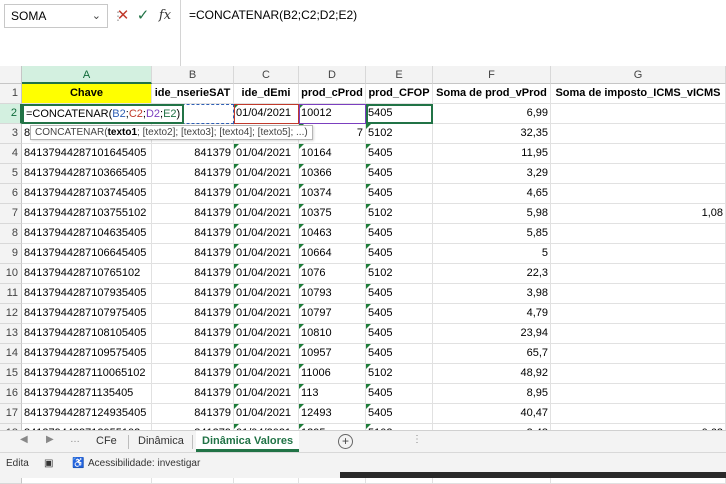 This screenshot has width=726, height=484. Describe the element at coordinates (332, 94) in the screenshot. I see `header-cell-d: prod_cProd` at that location.